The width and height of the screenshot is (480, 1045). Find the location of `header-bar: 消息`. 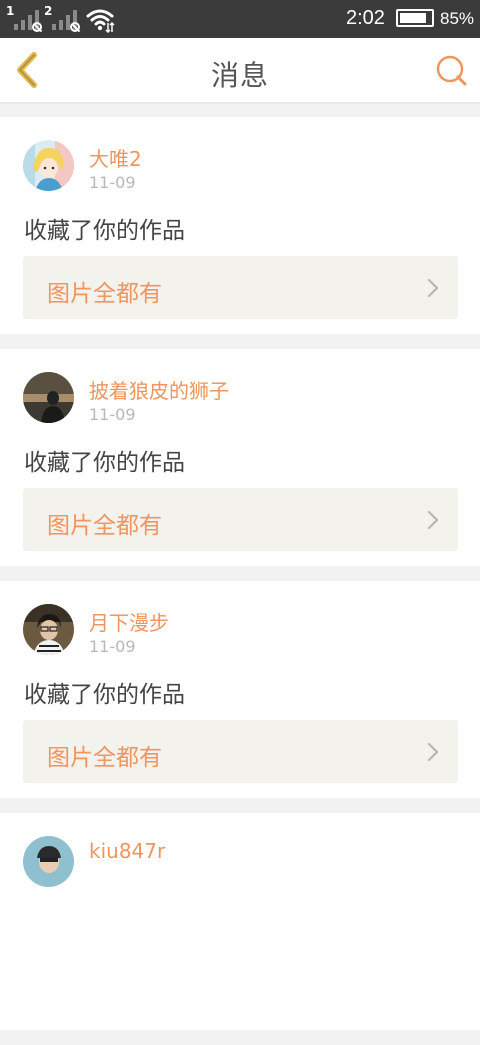

header-bar: 消息 is located at coordinates (240, 71).